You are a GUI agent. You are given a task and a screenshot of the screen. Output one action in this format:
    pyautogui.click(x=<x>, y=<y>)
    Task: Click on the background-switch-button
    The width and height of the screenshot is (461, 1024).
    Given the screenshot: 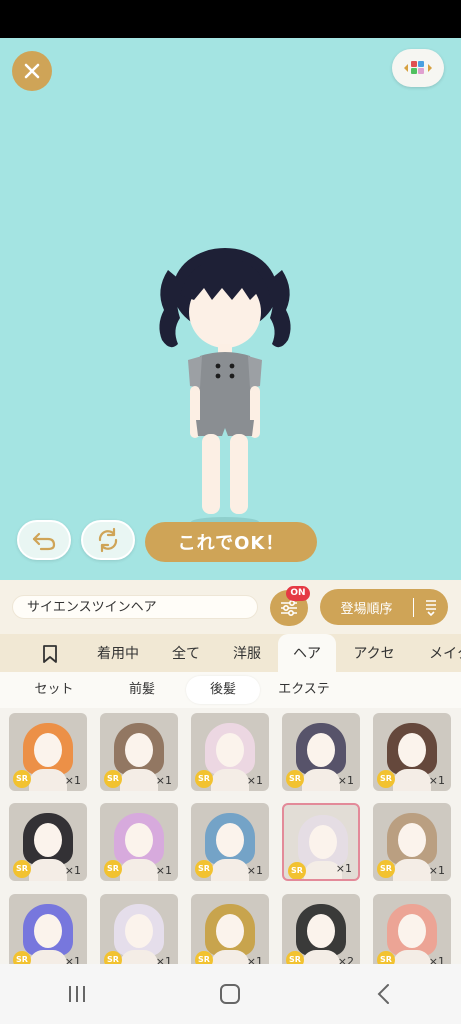 What is the action you would take?
    pyautogui.click(x=418, y=68)
    